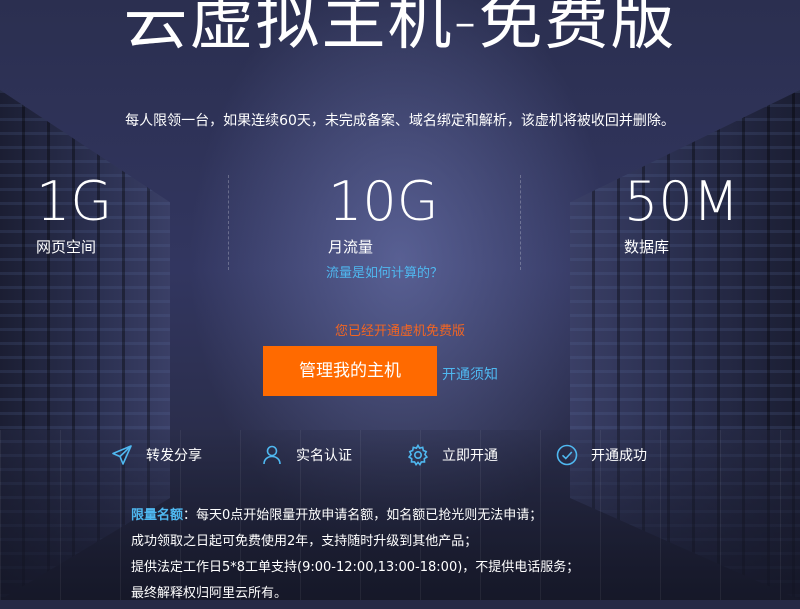 The width and height of the screenshot is (800, 609). I want to click on step-share: 转发分享, so click(156, 455).